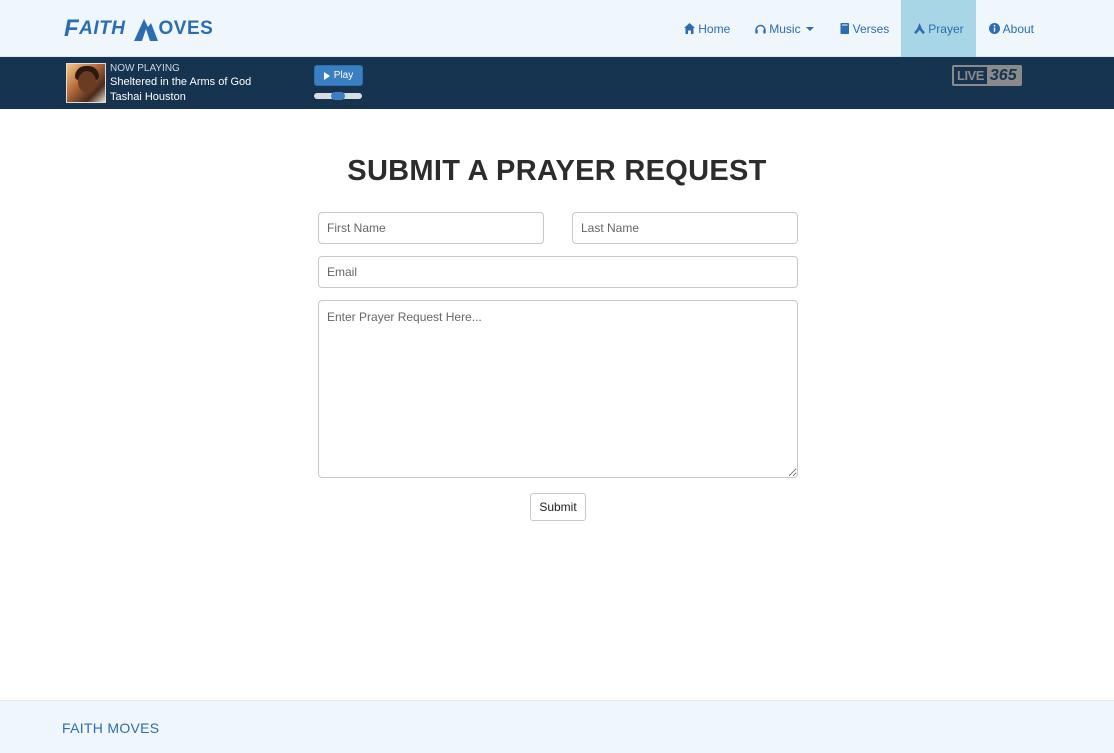 The image size is (1114, 753). I want to click on info-circle-icon, so click(994, 28).